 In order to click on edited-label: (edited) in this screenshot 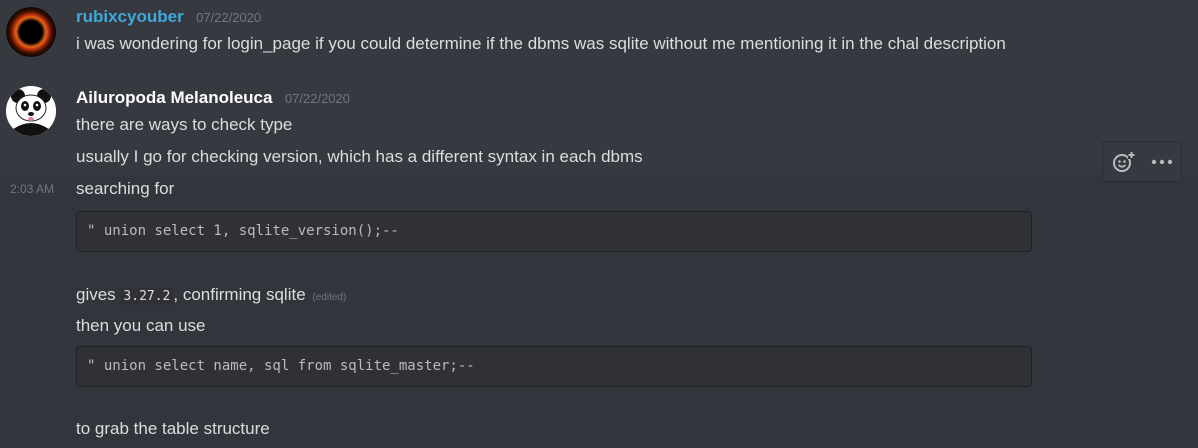, I will do `click(329, 297)`.